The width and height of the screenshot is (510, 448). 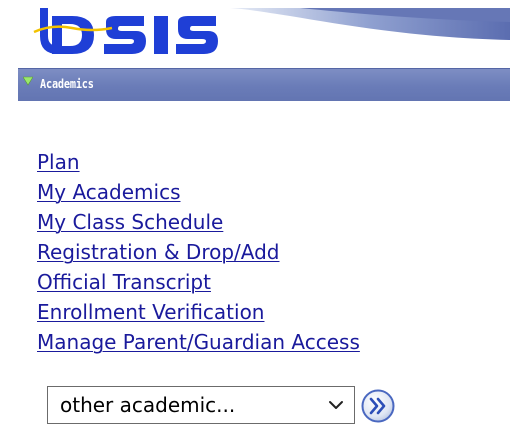 What do you see at coordinates (125, 31) in the screenshot?
I see `udsis-logo` at bounding box center [125, 31].